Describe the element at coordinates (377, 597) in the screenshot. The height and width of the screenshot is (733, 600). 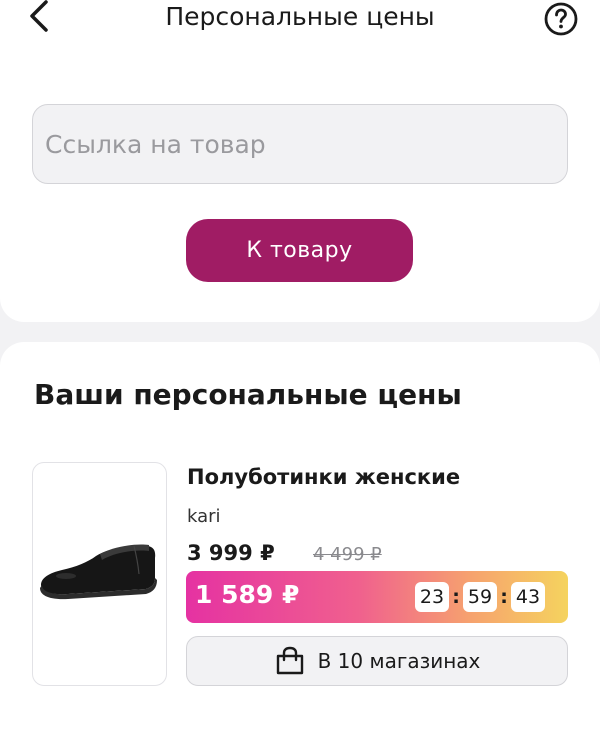
I see `personal-price-bar: 1 589 ₽ 23 : 59 : 43` at that location.